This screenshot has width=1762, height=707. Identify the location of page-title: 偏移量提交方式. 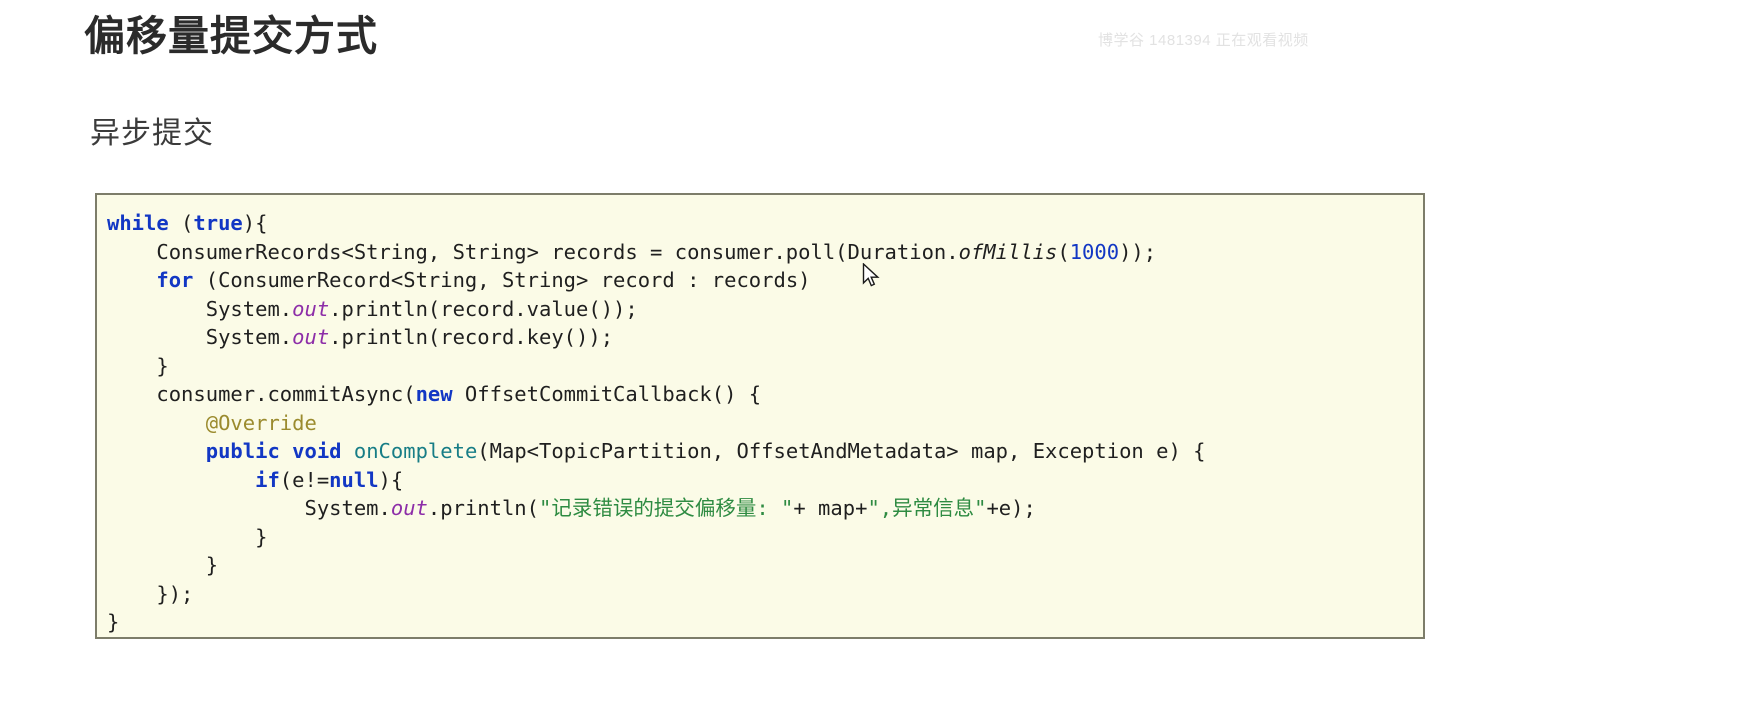
(231, 36).